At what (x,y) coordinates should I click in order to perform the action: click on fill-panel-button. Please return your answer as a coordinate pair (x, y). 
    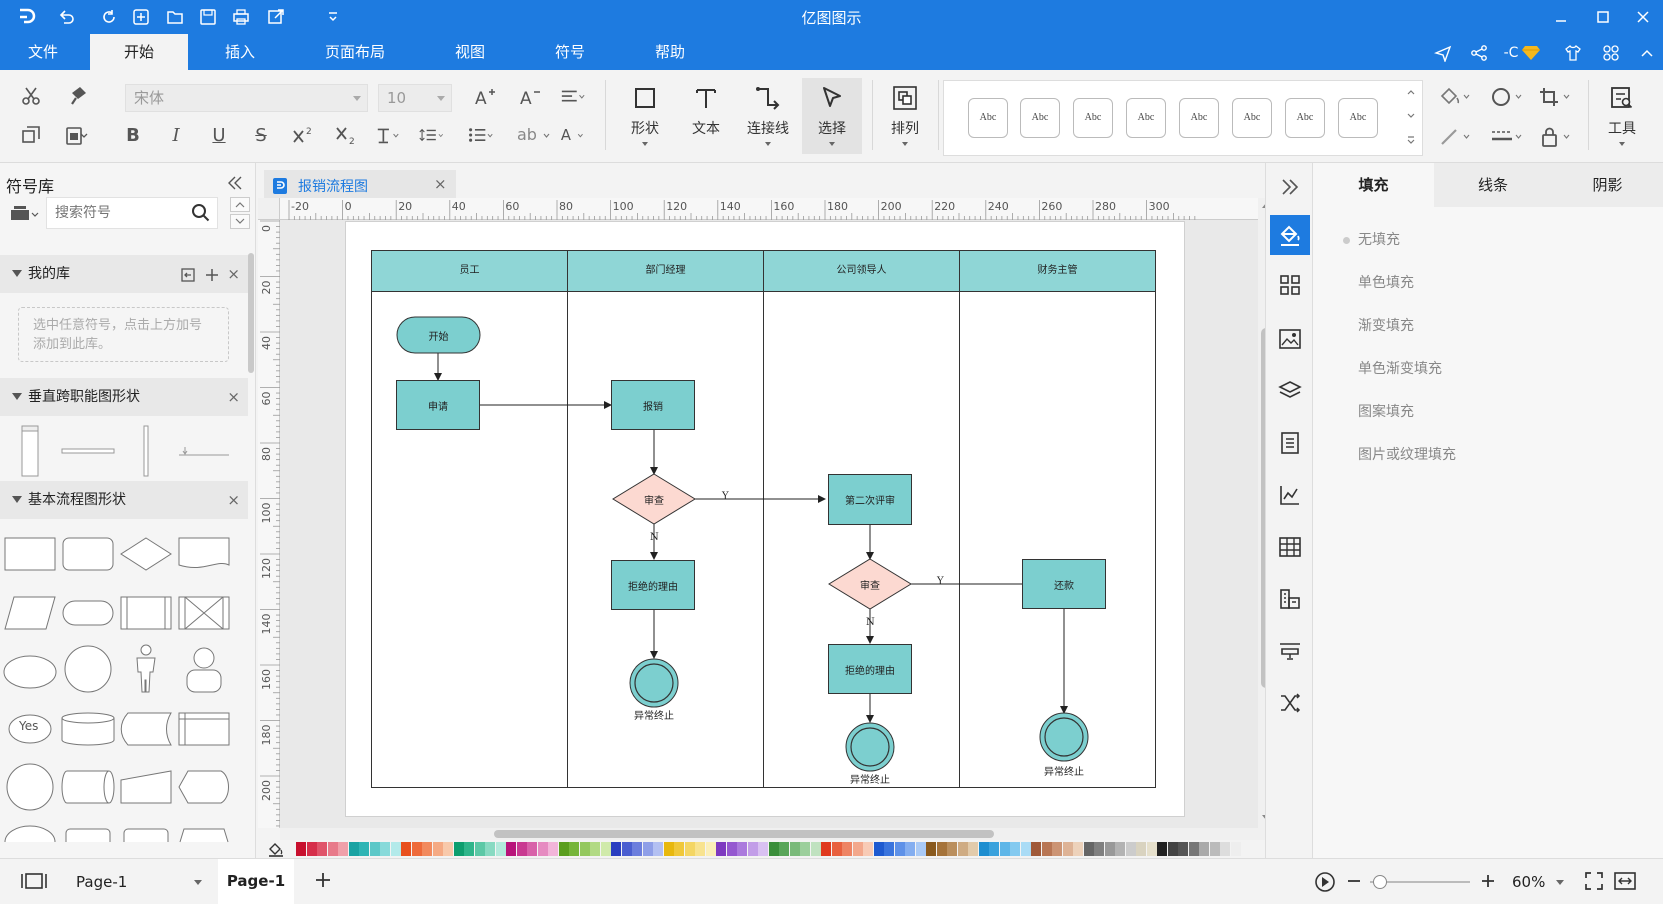
    Looking at the image, I should click on (1290, 235).